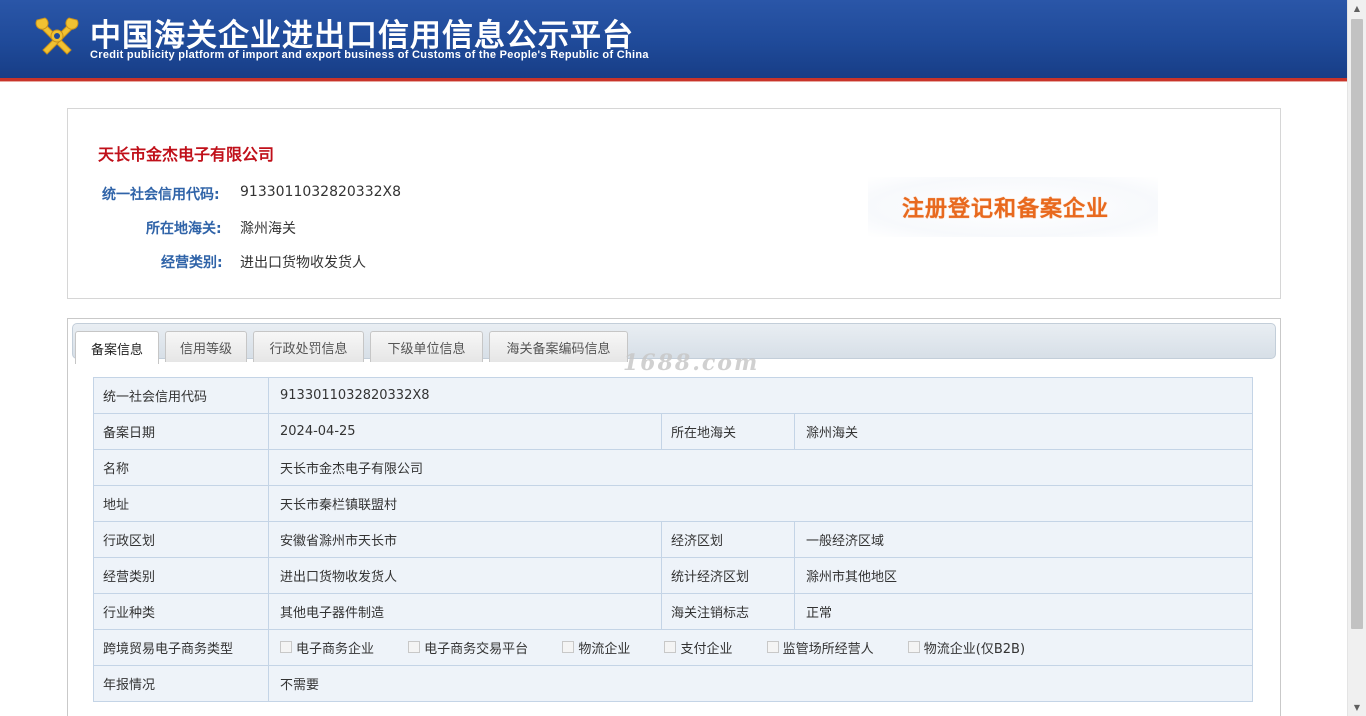 The height and width of the screenshot is (716, 1366). What do you see at coordinates (760, 467) in the screenshot?
I see `name-value: 天长市金杰电子有限公司` at bounding box center [760, 467].